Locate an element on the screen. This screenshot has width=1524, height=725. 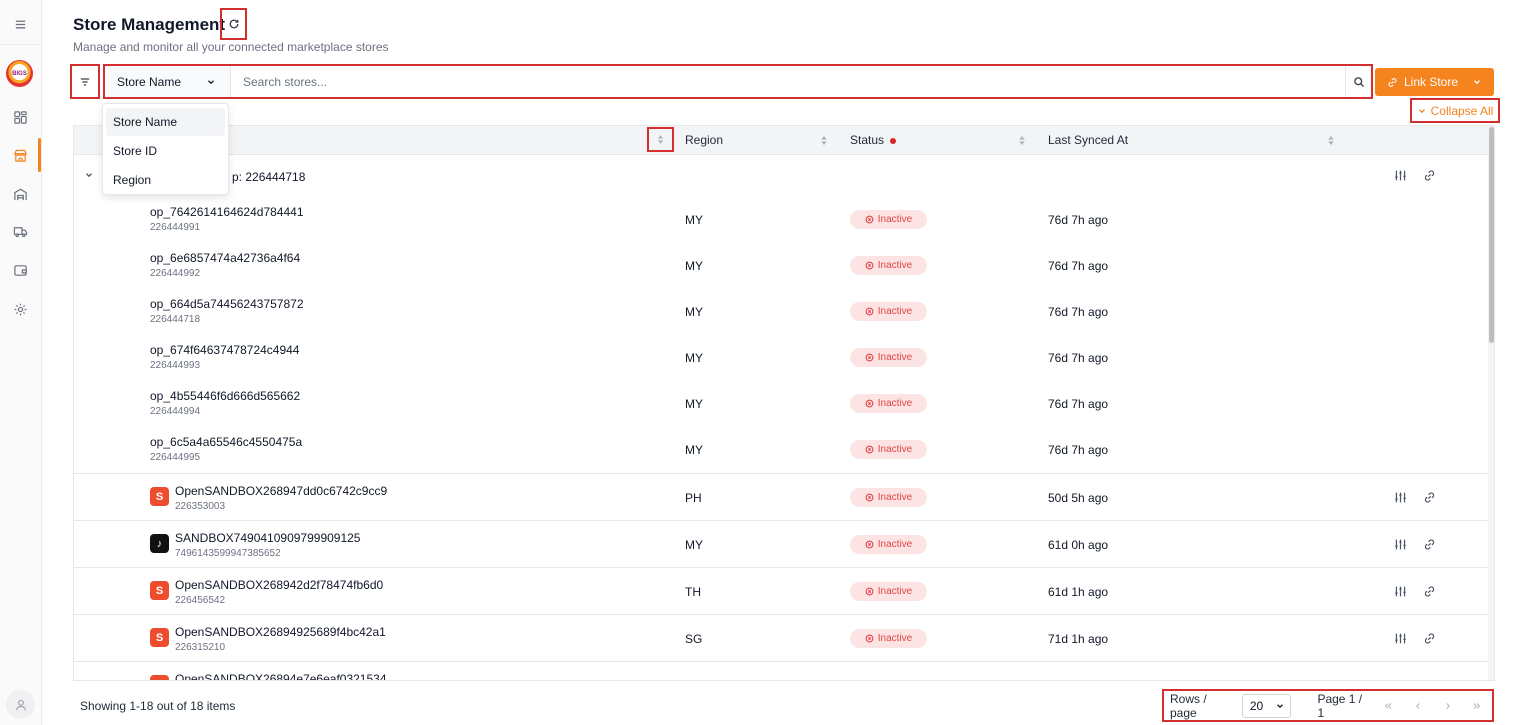
store-id: 226444991 is located at coordinates (175, 227).